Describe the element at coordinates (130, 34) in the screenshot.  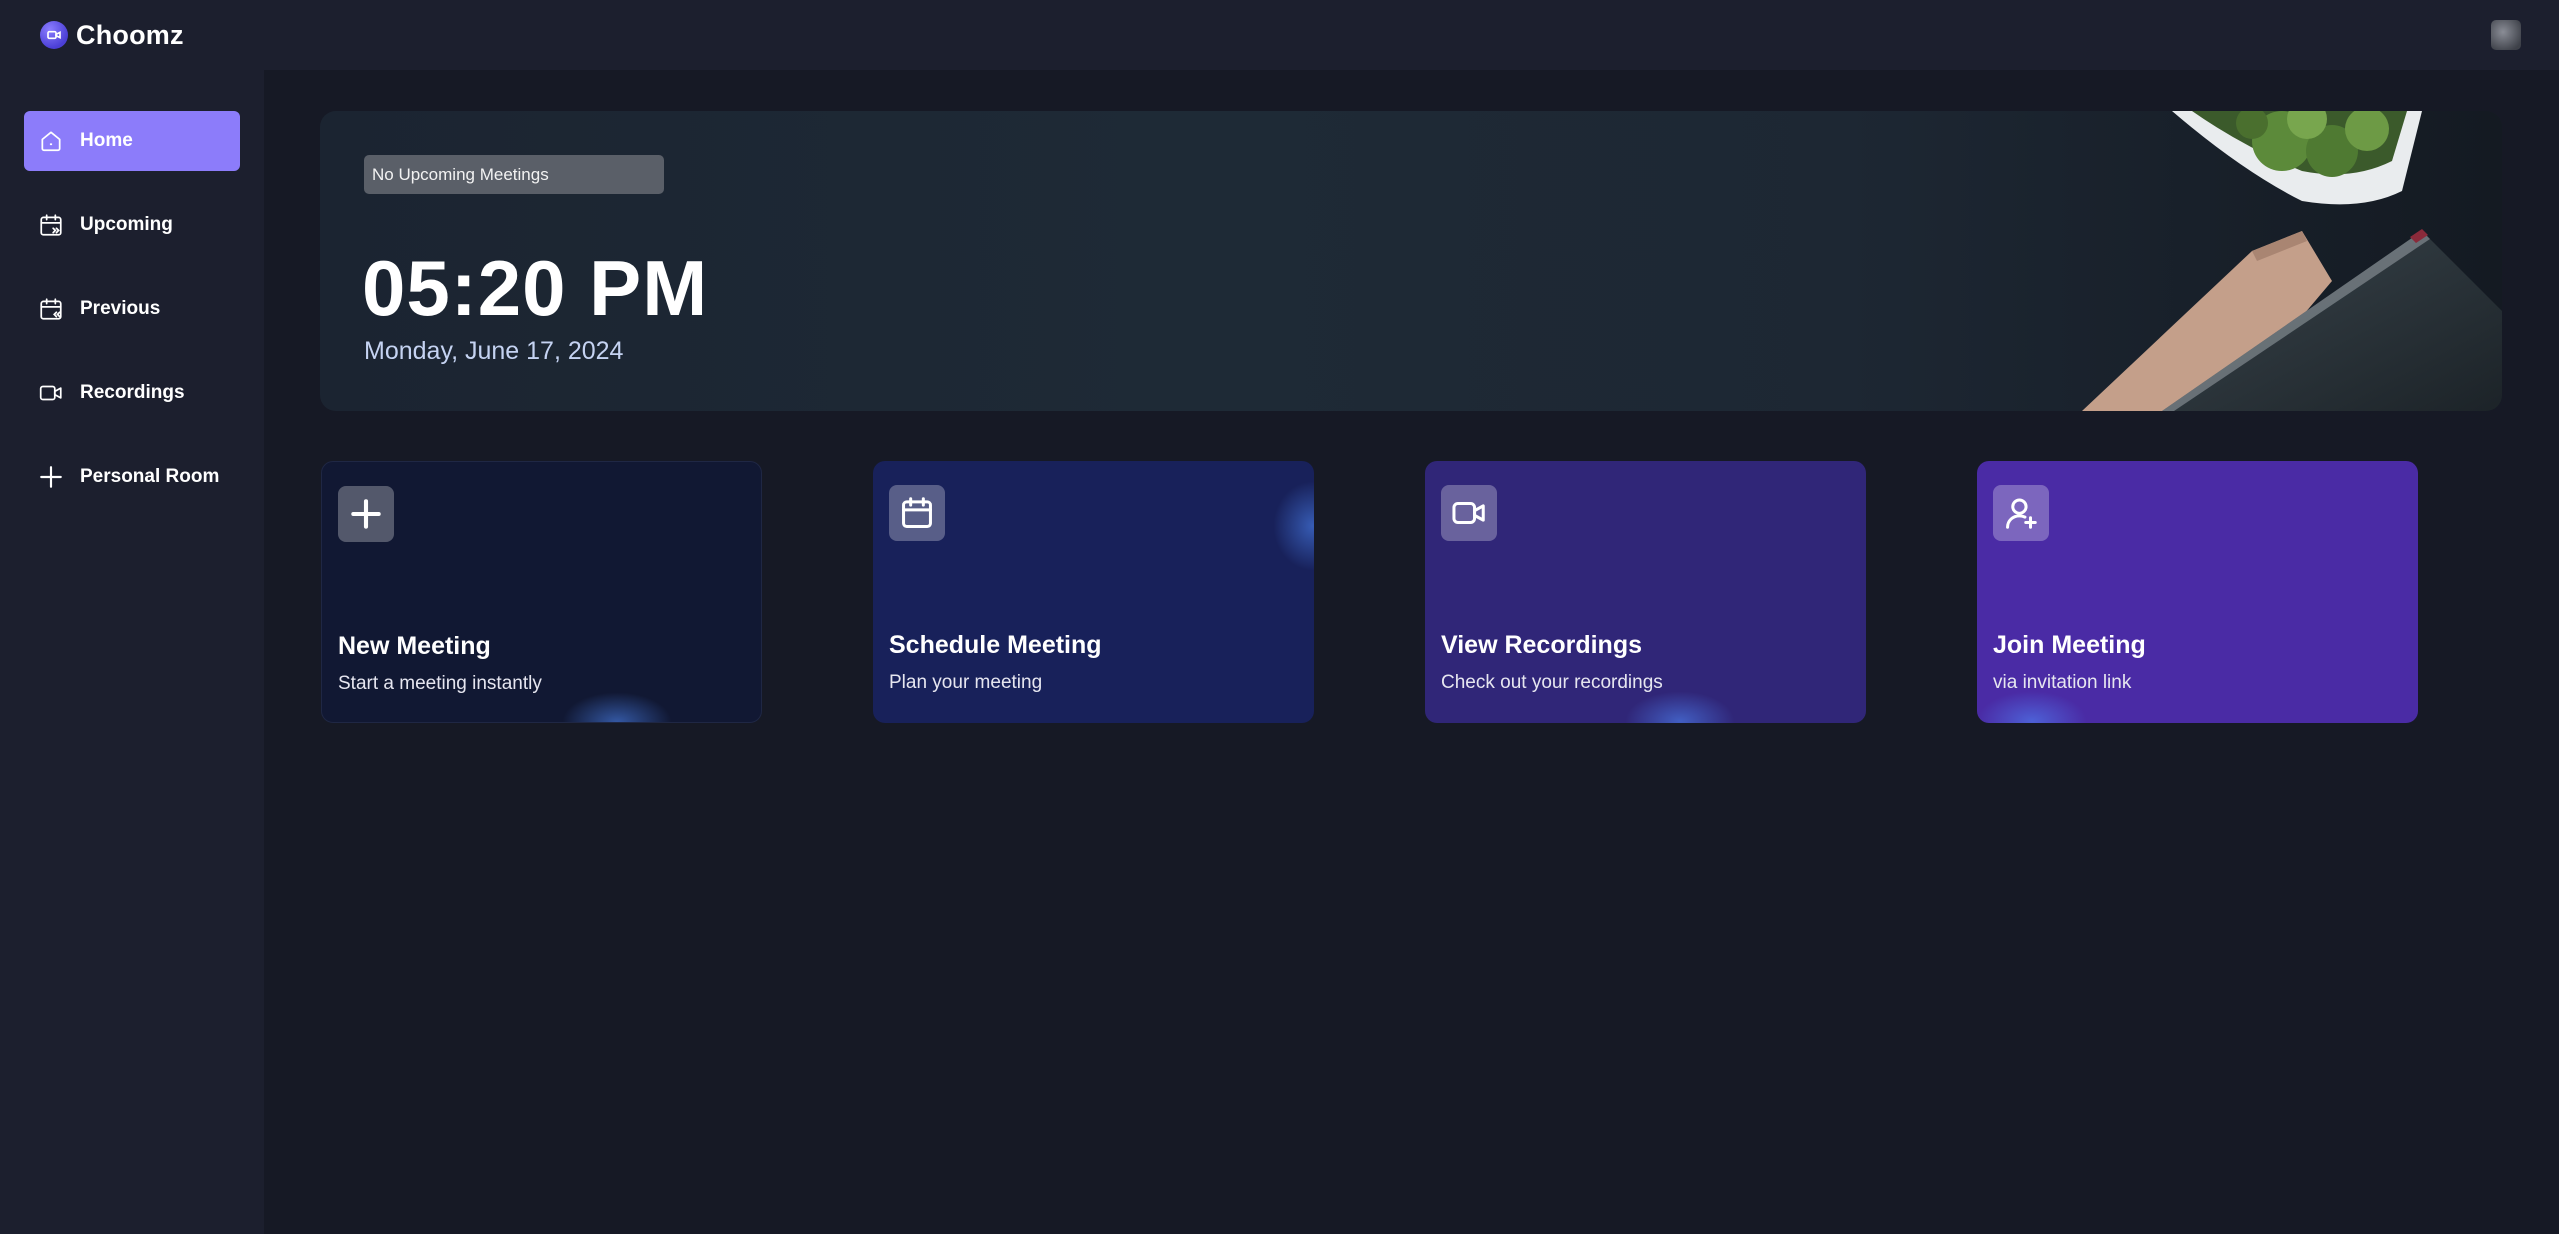
I see `app-name: Choomz` at that location.